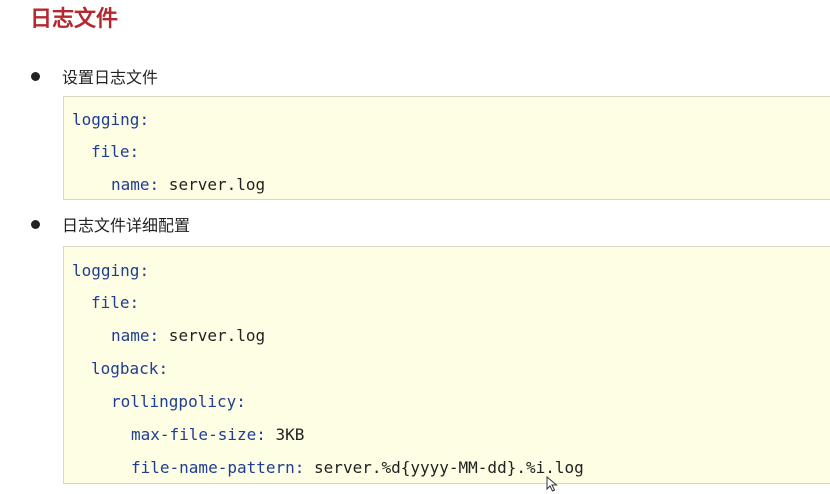 The image size is (830, 494). I want to click on list-item: 设置日志文件, so click(94, 76).